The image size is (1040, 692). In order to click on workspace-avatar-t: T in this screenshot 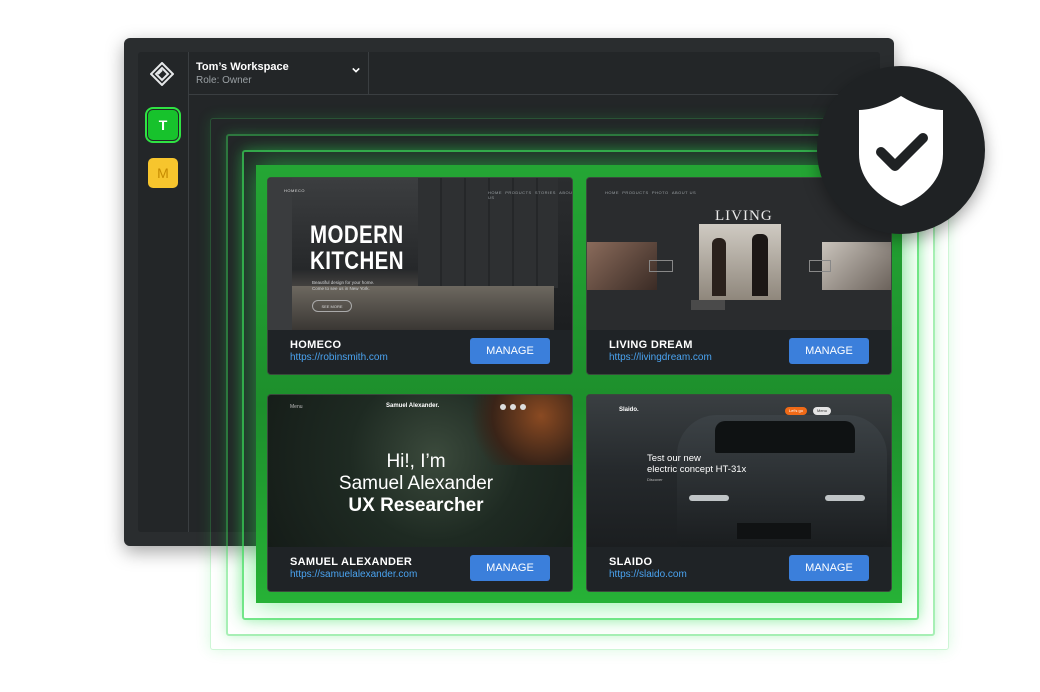, I will do `click(163, 125)`.